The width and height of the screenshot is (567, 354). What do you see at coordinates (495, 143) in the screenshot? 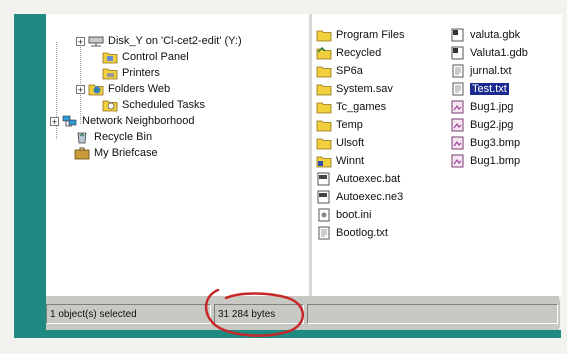
I see `file-item-label: Bug3.bmp` at bounding box center [495, 143].